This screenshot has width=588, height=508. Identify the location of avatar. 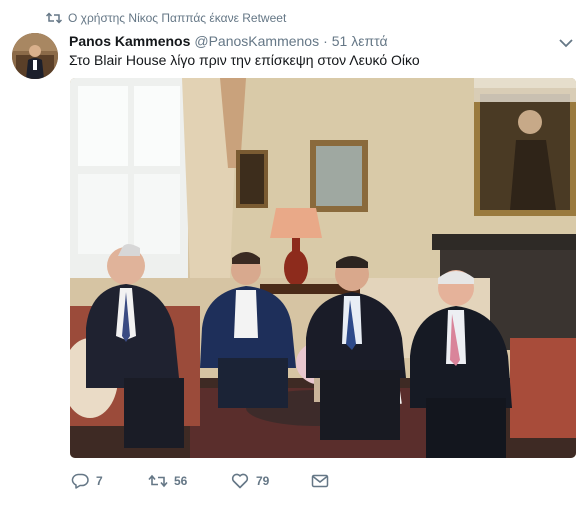
(35, 56).